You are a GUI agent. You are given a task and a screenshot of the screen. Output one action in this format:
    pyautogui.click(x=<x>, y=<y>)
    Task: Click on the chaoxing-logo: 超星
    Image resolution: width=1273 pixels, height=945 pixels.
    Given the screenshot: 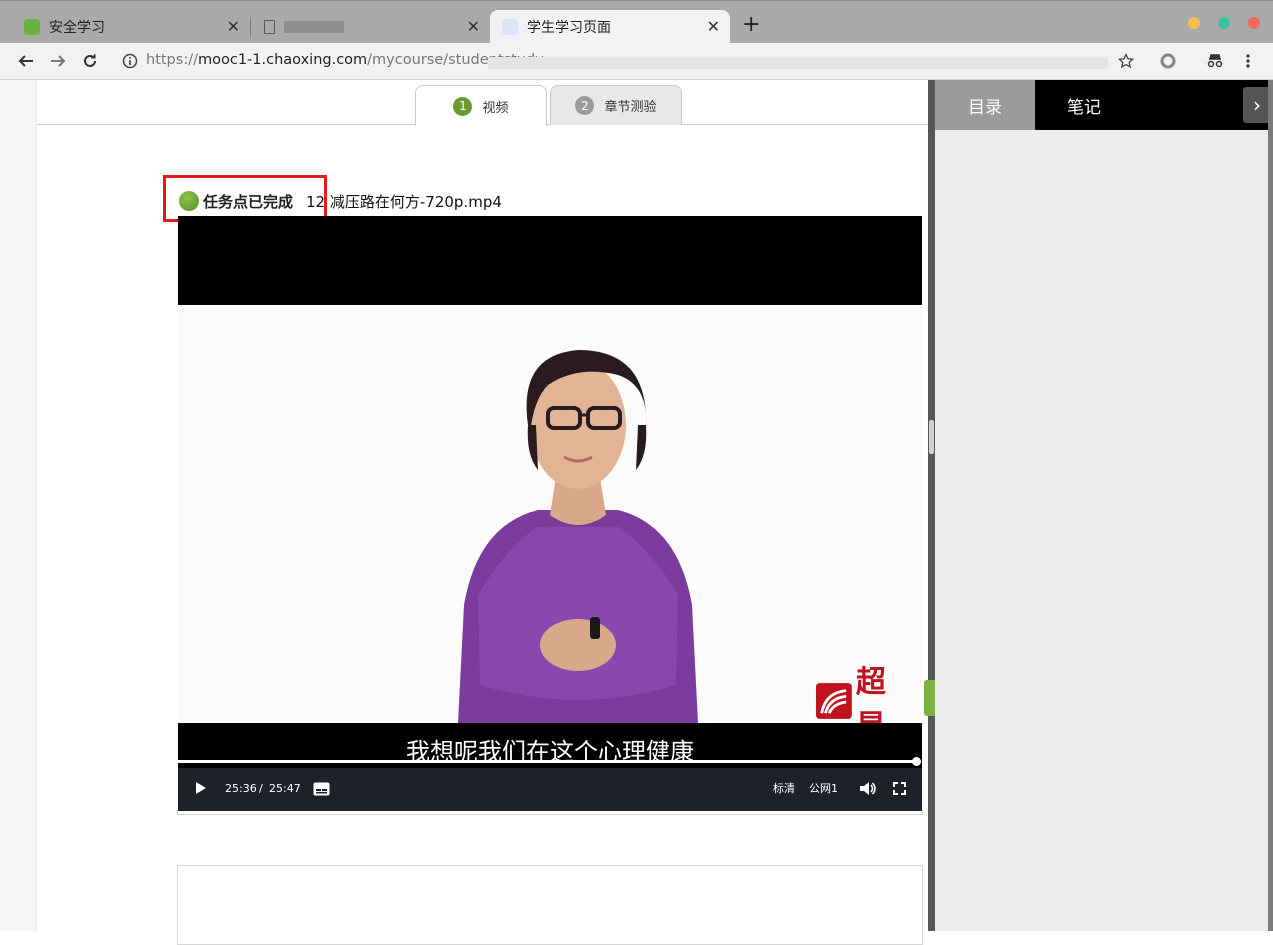 What is the action you would take?
    pyautogui.click(x=868, y=694)
    